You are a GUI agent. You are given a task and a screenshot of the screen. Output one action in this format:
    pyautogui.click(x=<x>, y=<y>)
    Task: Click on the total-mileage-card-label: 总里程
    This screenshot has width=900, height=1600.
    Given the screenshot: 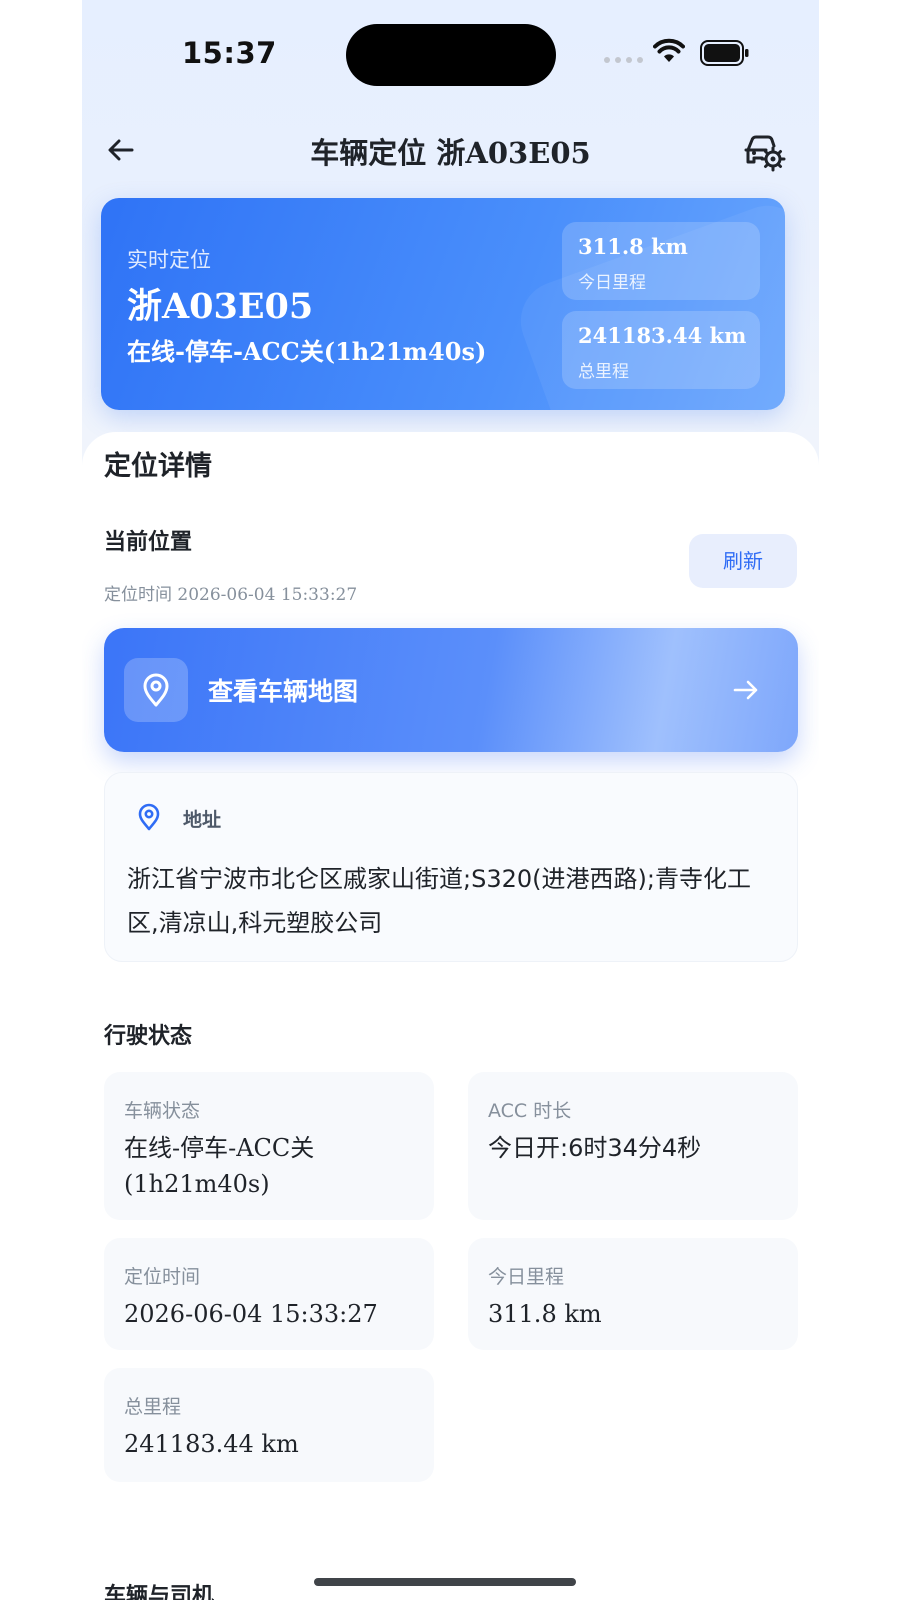 What is the action you would take?
    pyautogui.click(x=153, y=1407)
    